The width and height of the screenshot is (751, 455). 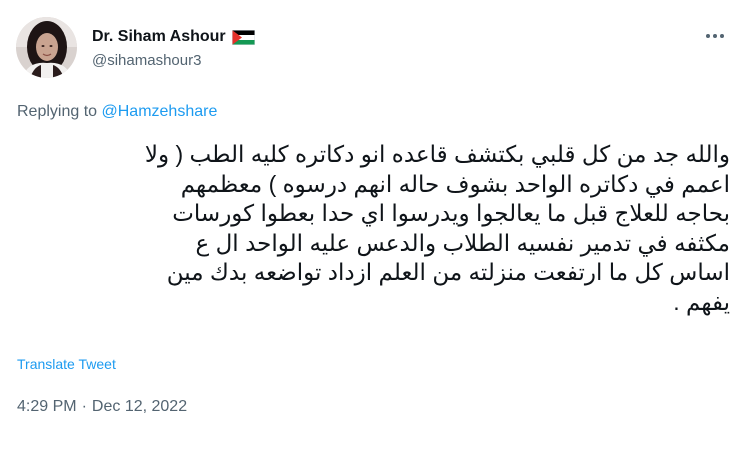 I want to click on replying-to: Replying to @Hamzehshare, so click(x=117, y=112).